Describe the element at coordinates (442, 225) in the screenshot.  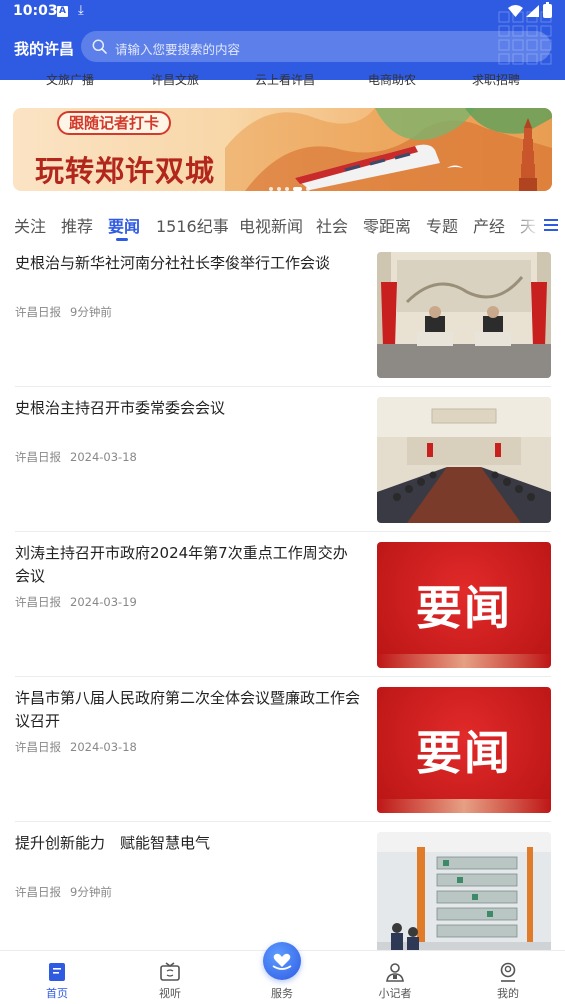
I see `tab-topics: 专题` at that location.